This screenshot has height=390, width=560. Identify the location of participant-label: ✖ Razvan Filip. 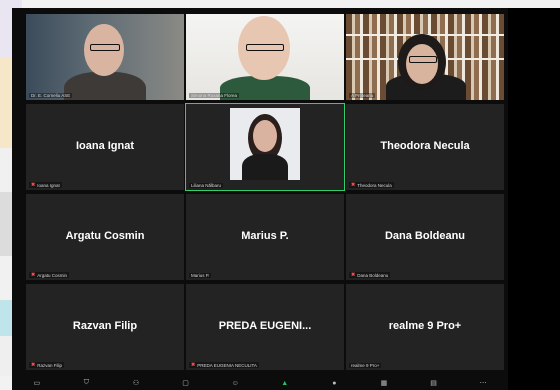
(46, 365).